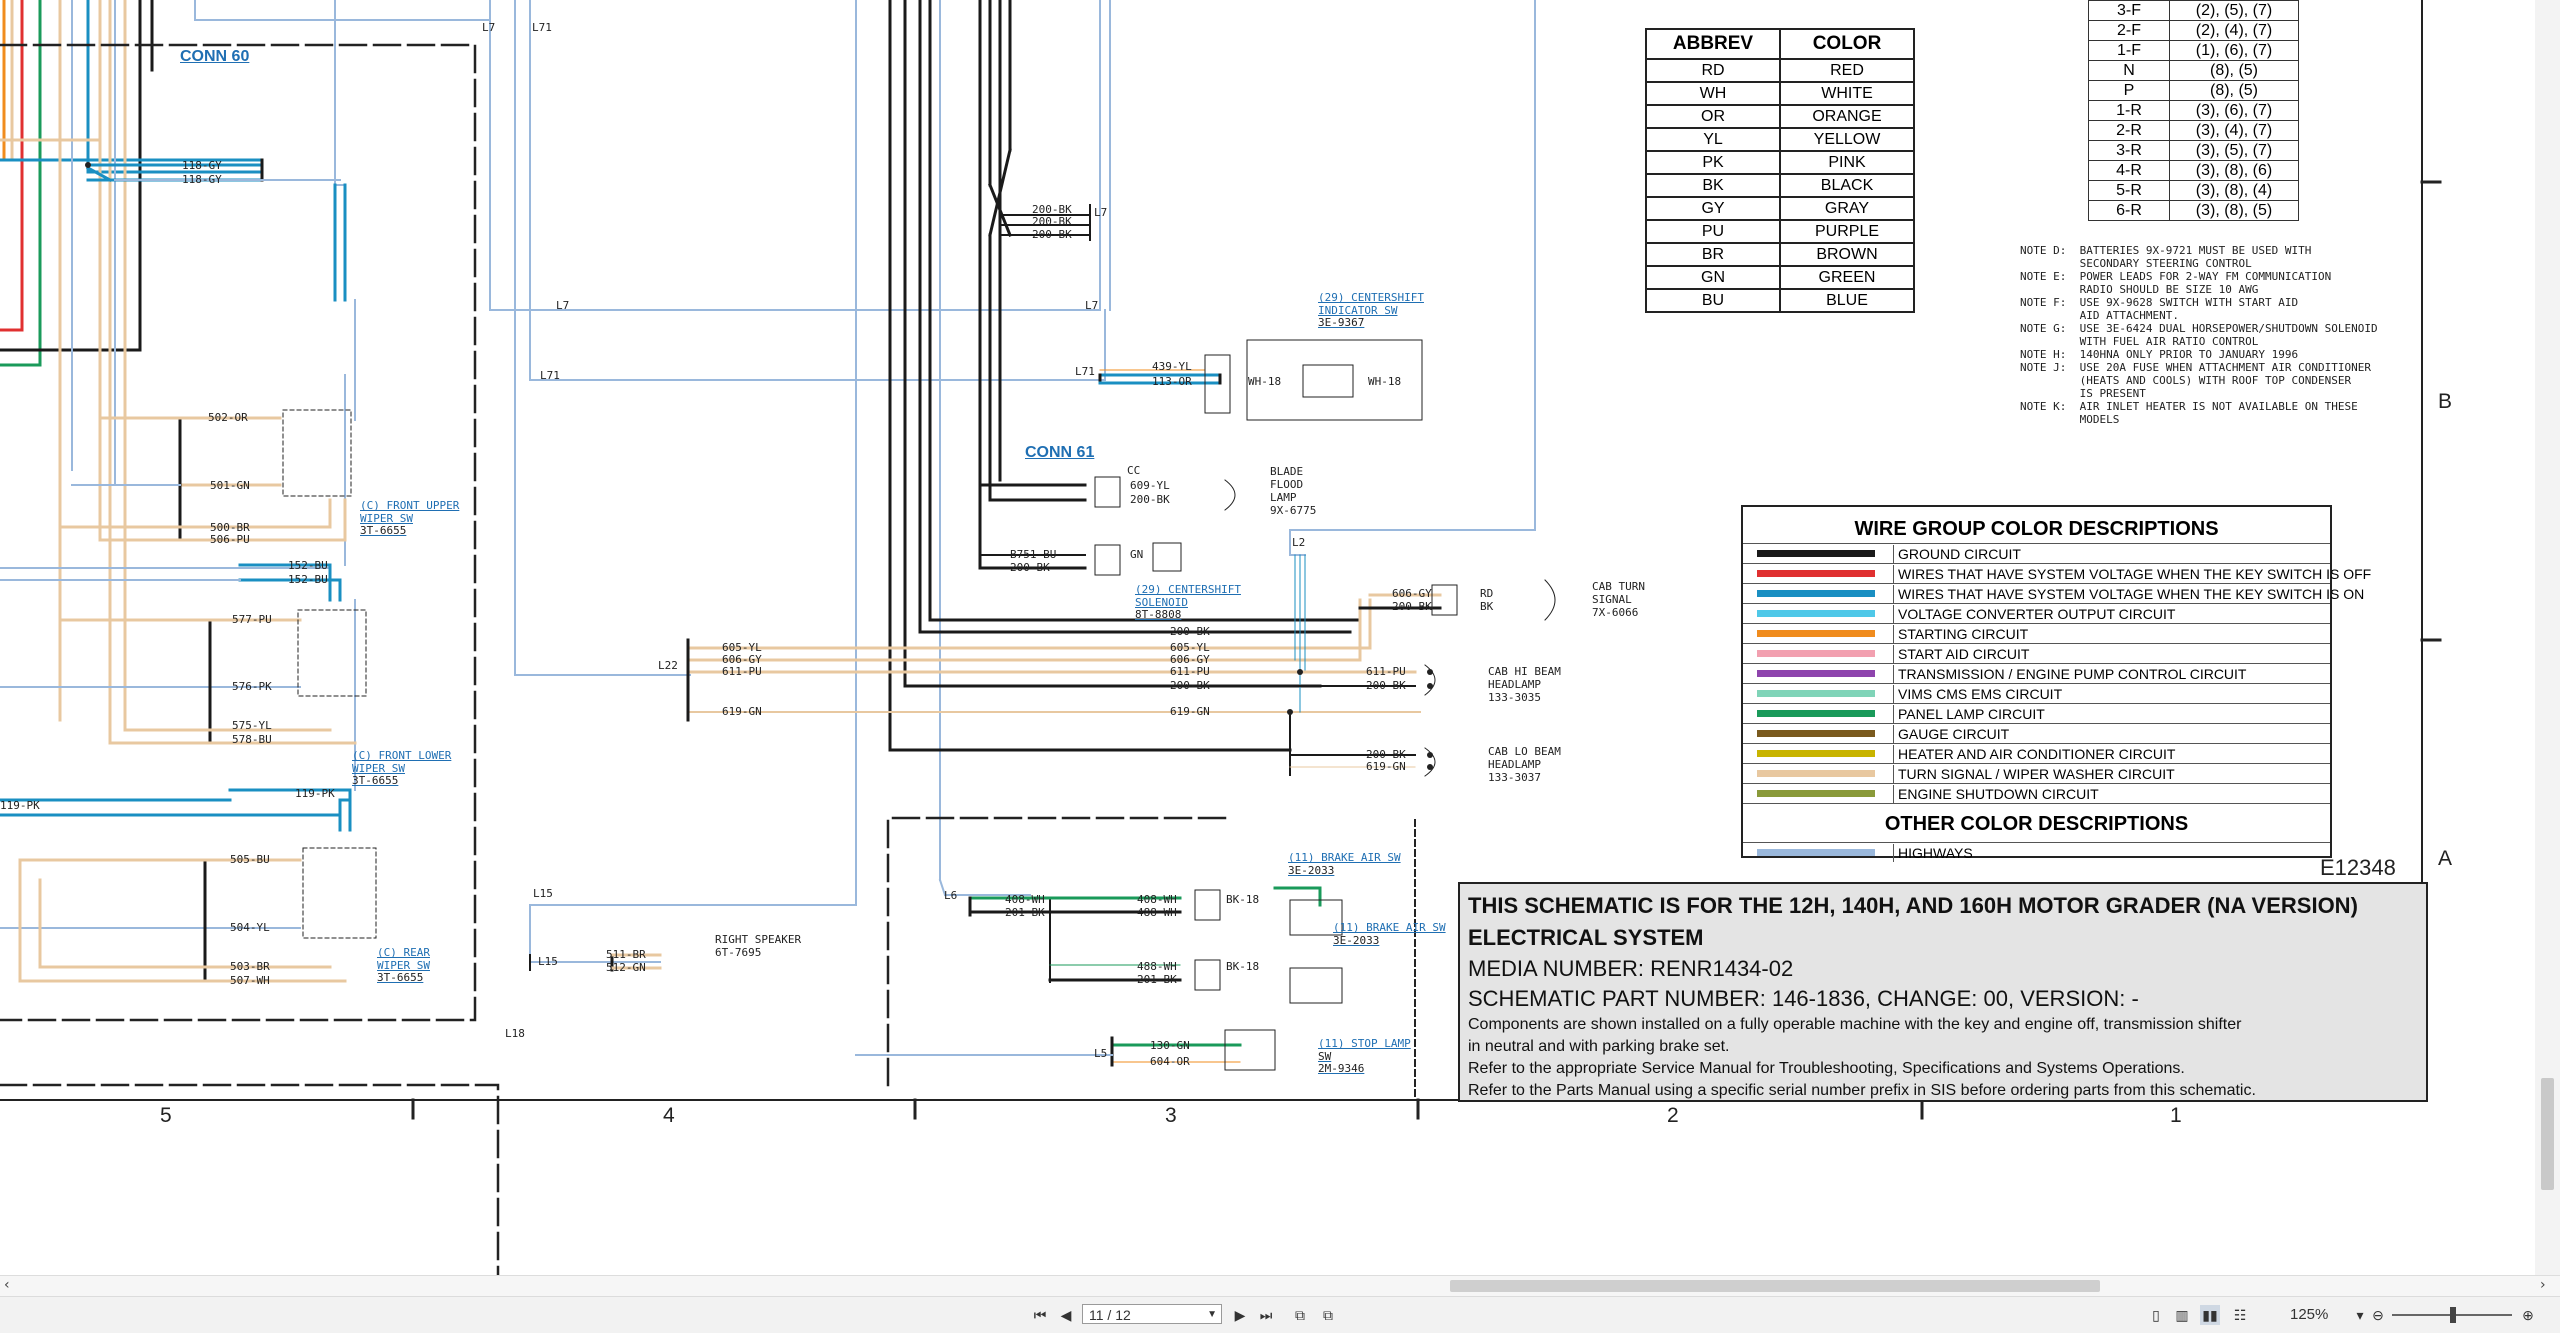 The image size is (2560, 1333). What do you see at coordinates (214, 57) in the screenshot?
I see `connector-60-label: CONN 60` at bounding box center [214, 57].